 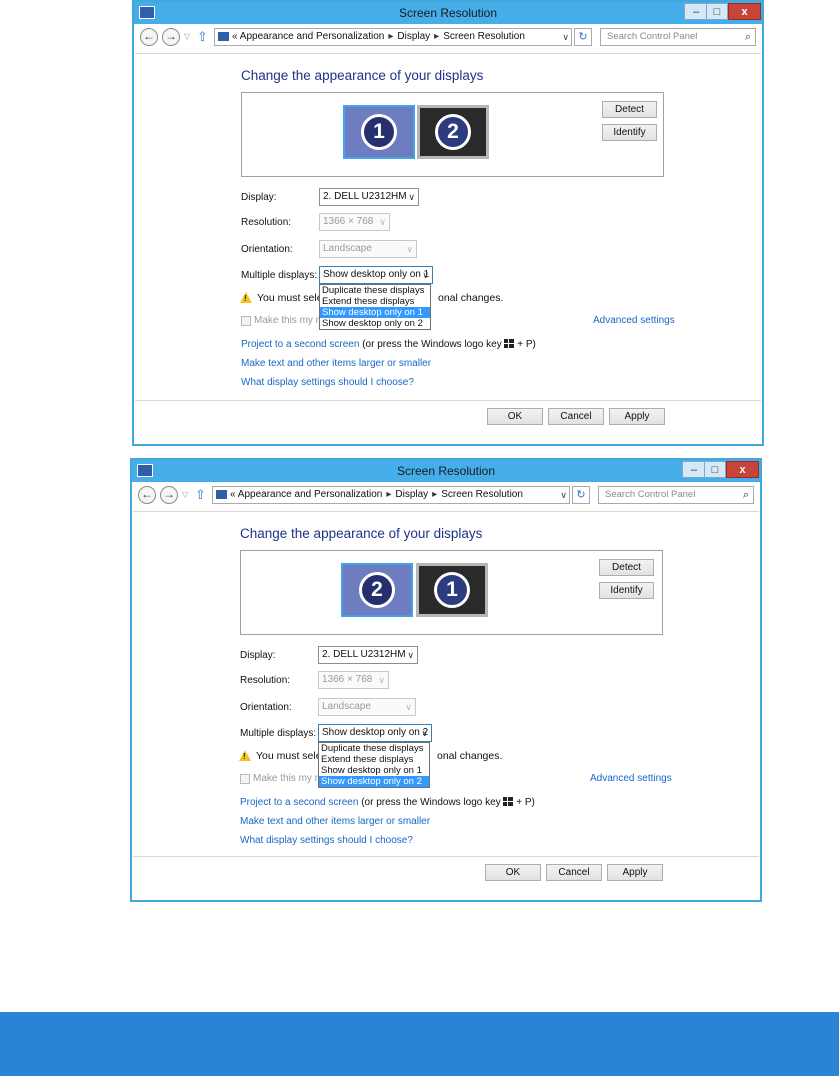 I want to click on page-footer-bar, so click(x=419, y=1044).